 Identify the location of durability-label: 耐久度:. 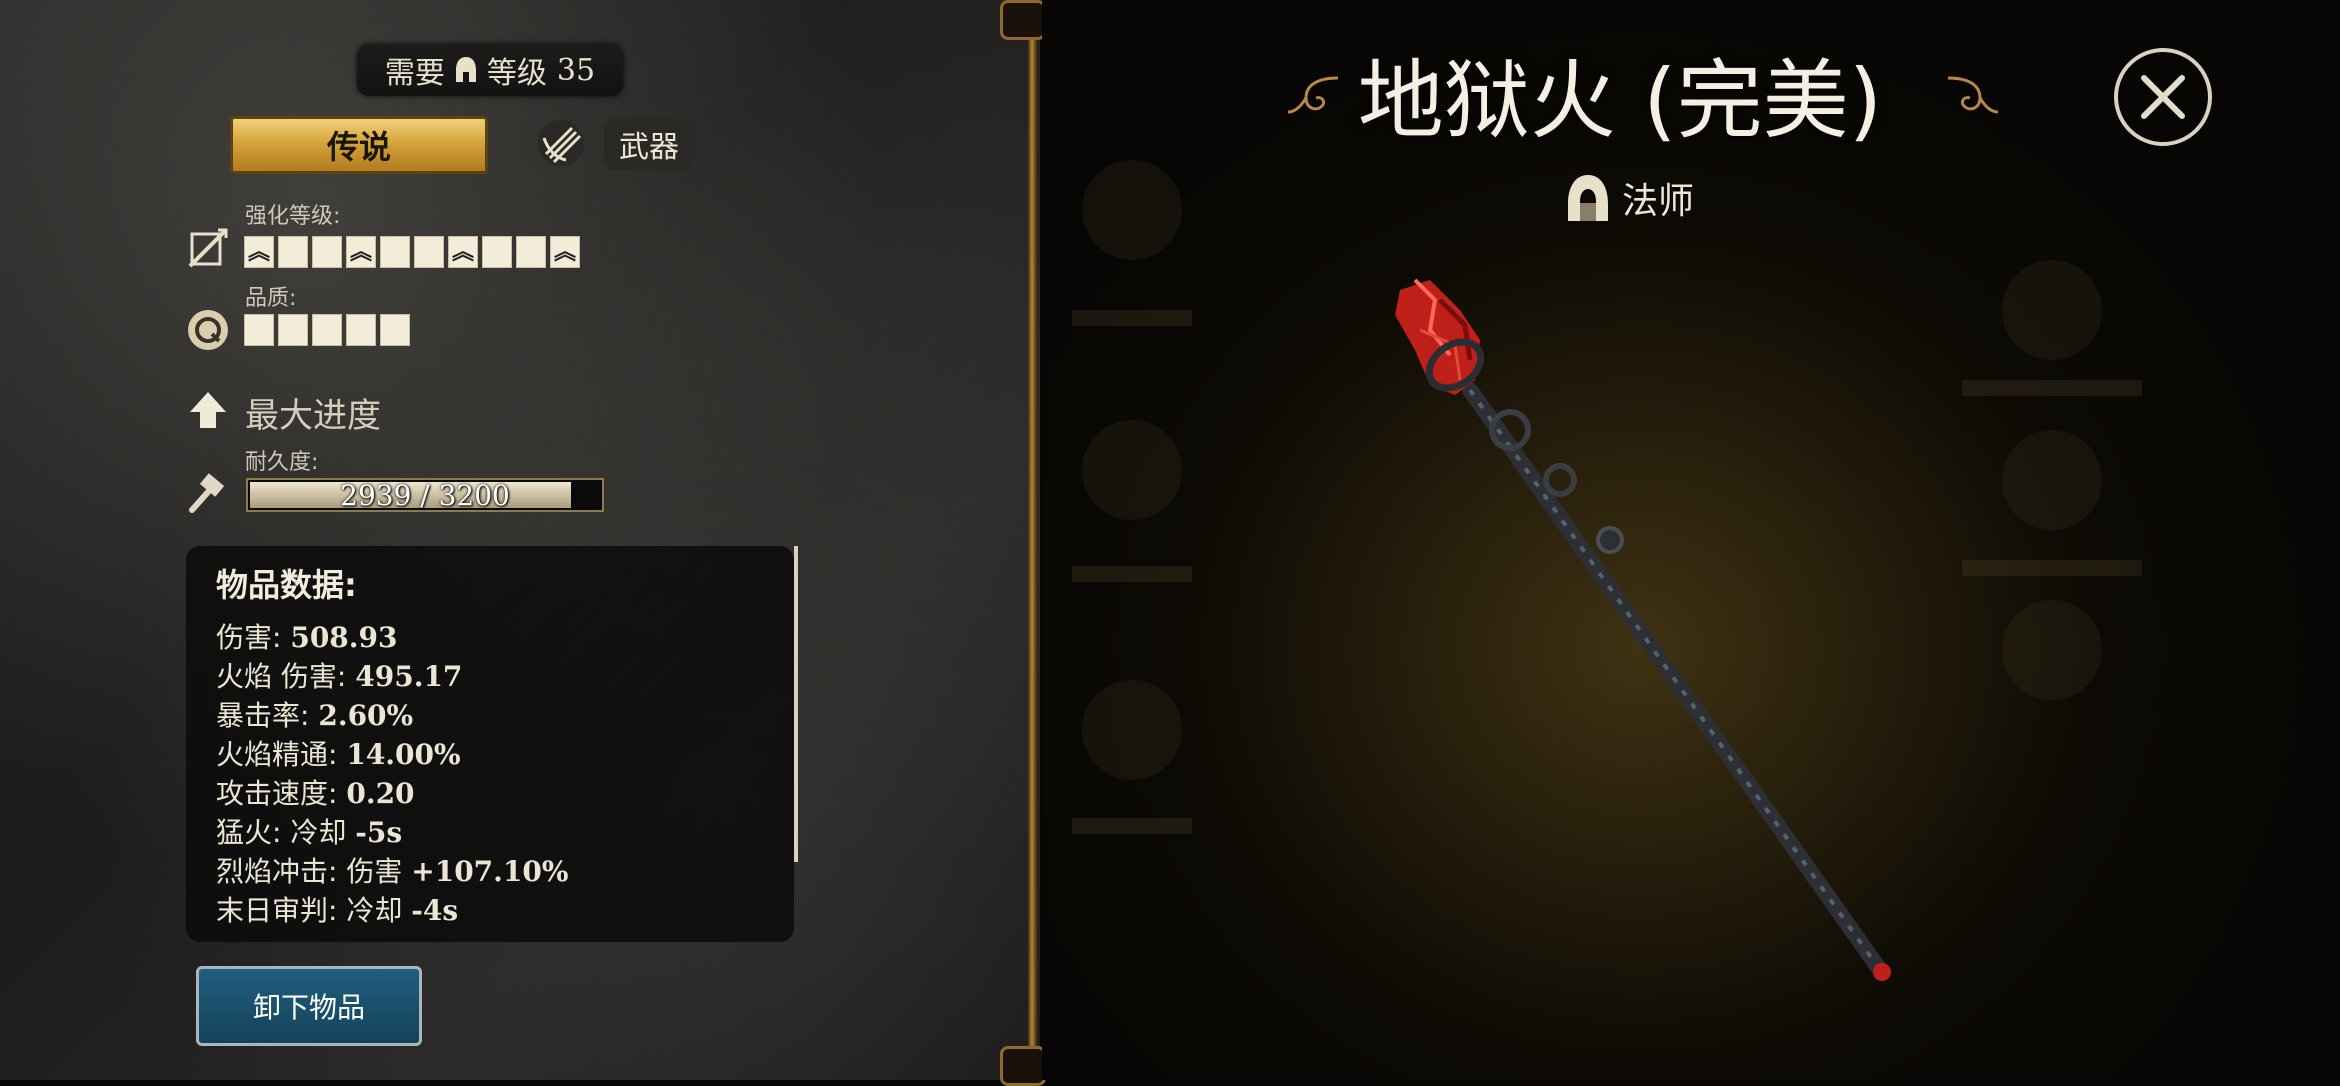
(282, 462).